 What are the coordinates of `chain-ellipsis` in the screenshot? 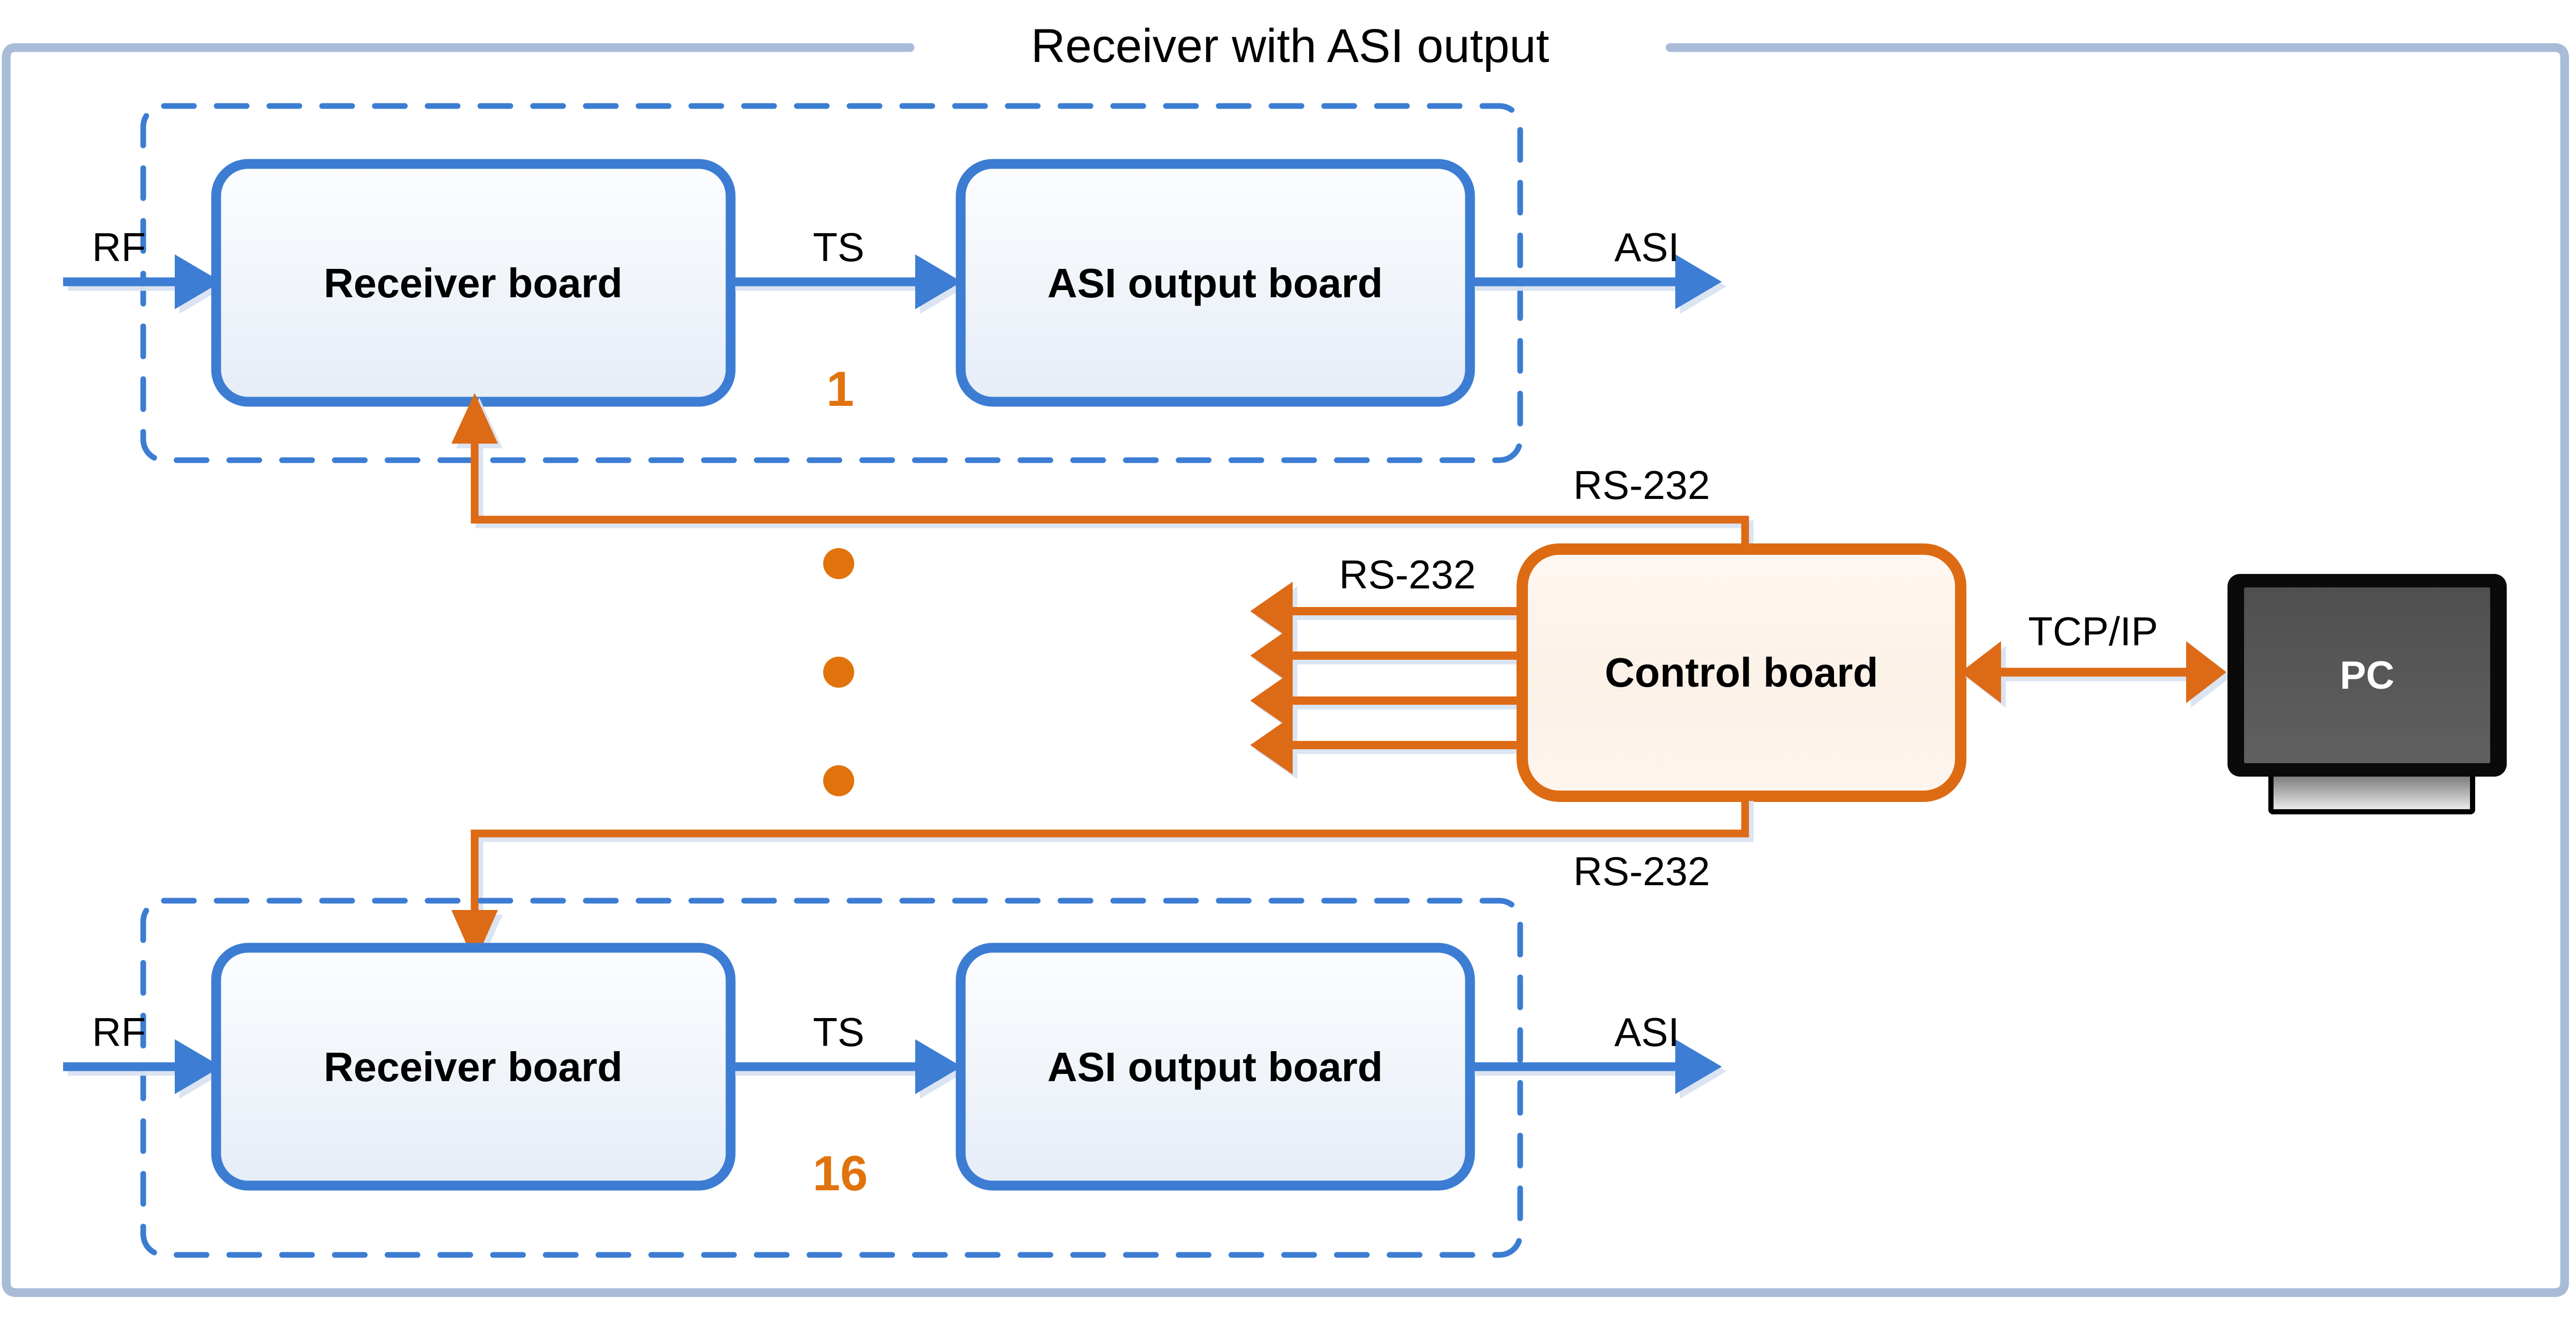 It's located at (839, 672).